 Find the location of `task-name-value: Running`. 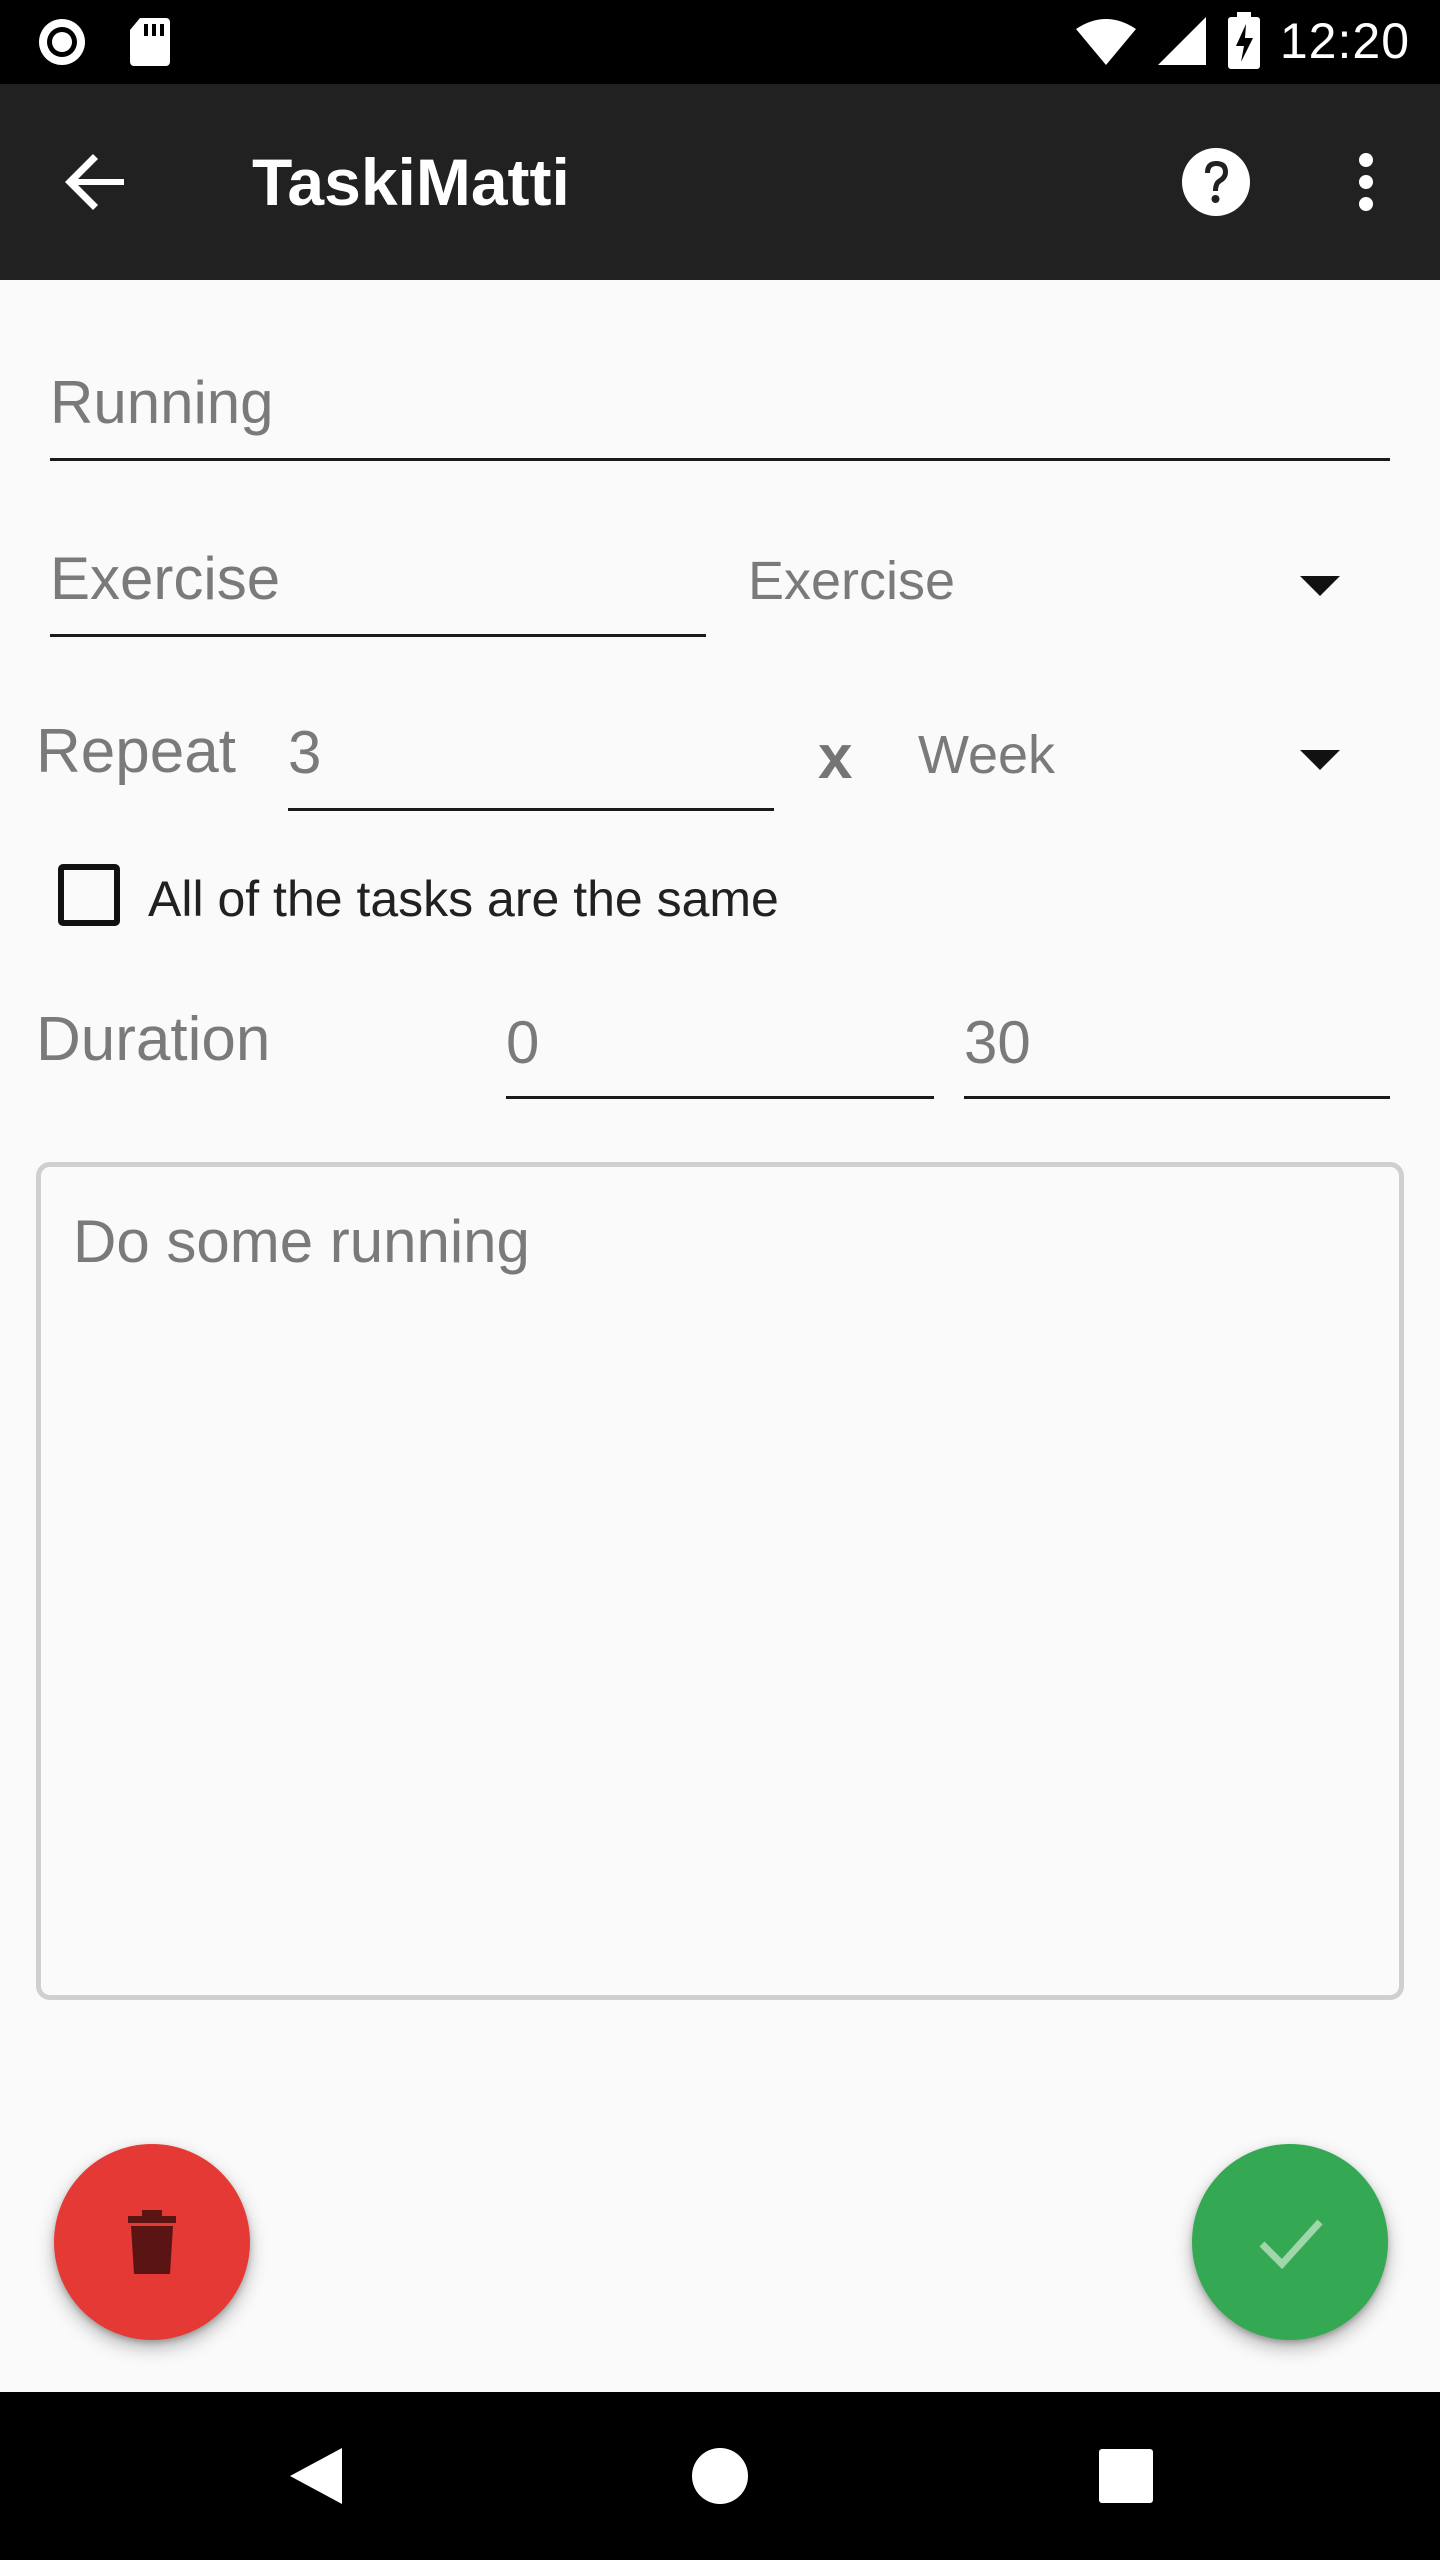

task-name-value: Running is located at coordinates (162, 402).